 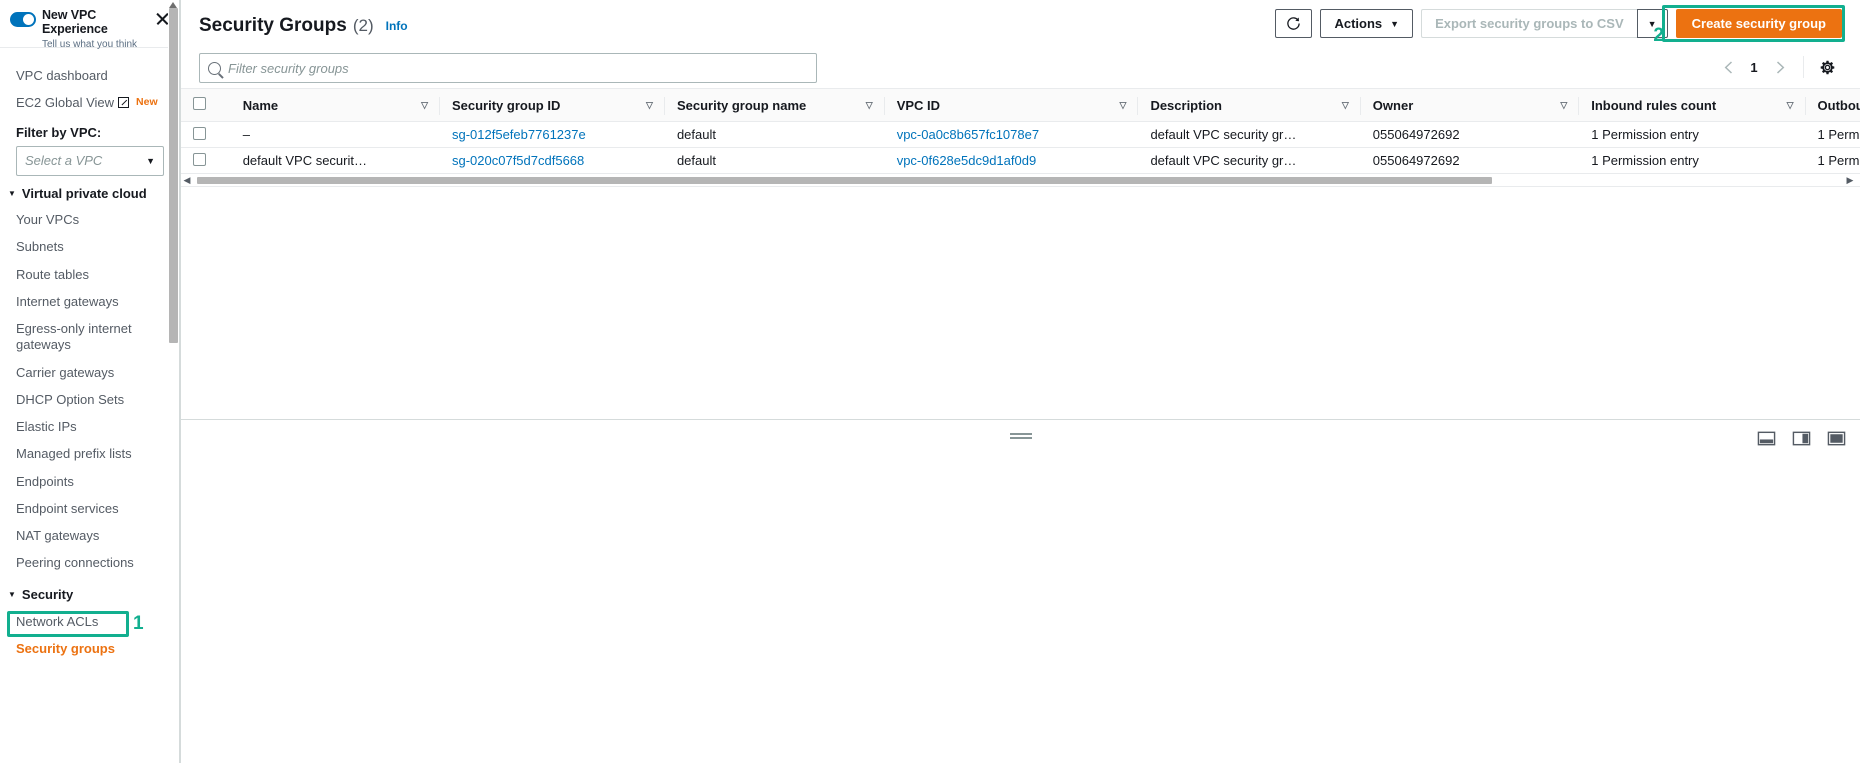 I want to click on new-vpc-experience-toggle, so click(x=23, y=19).